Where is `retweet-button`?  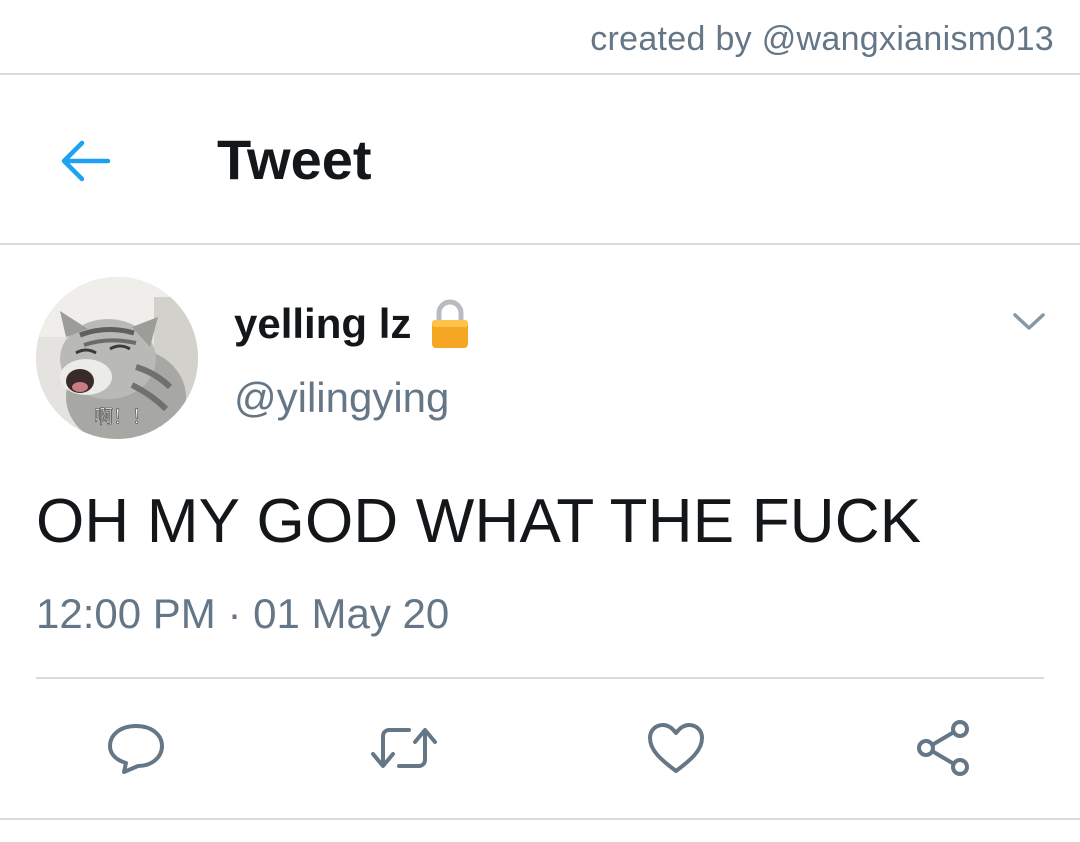 retweet-button is located at coordinates (404, 748).